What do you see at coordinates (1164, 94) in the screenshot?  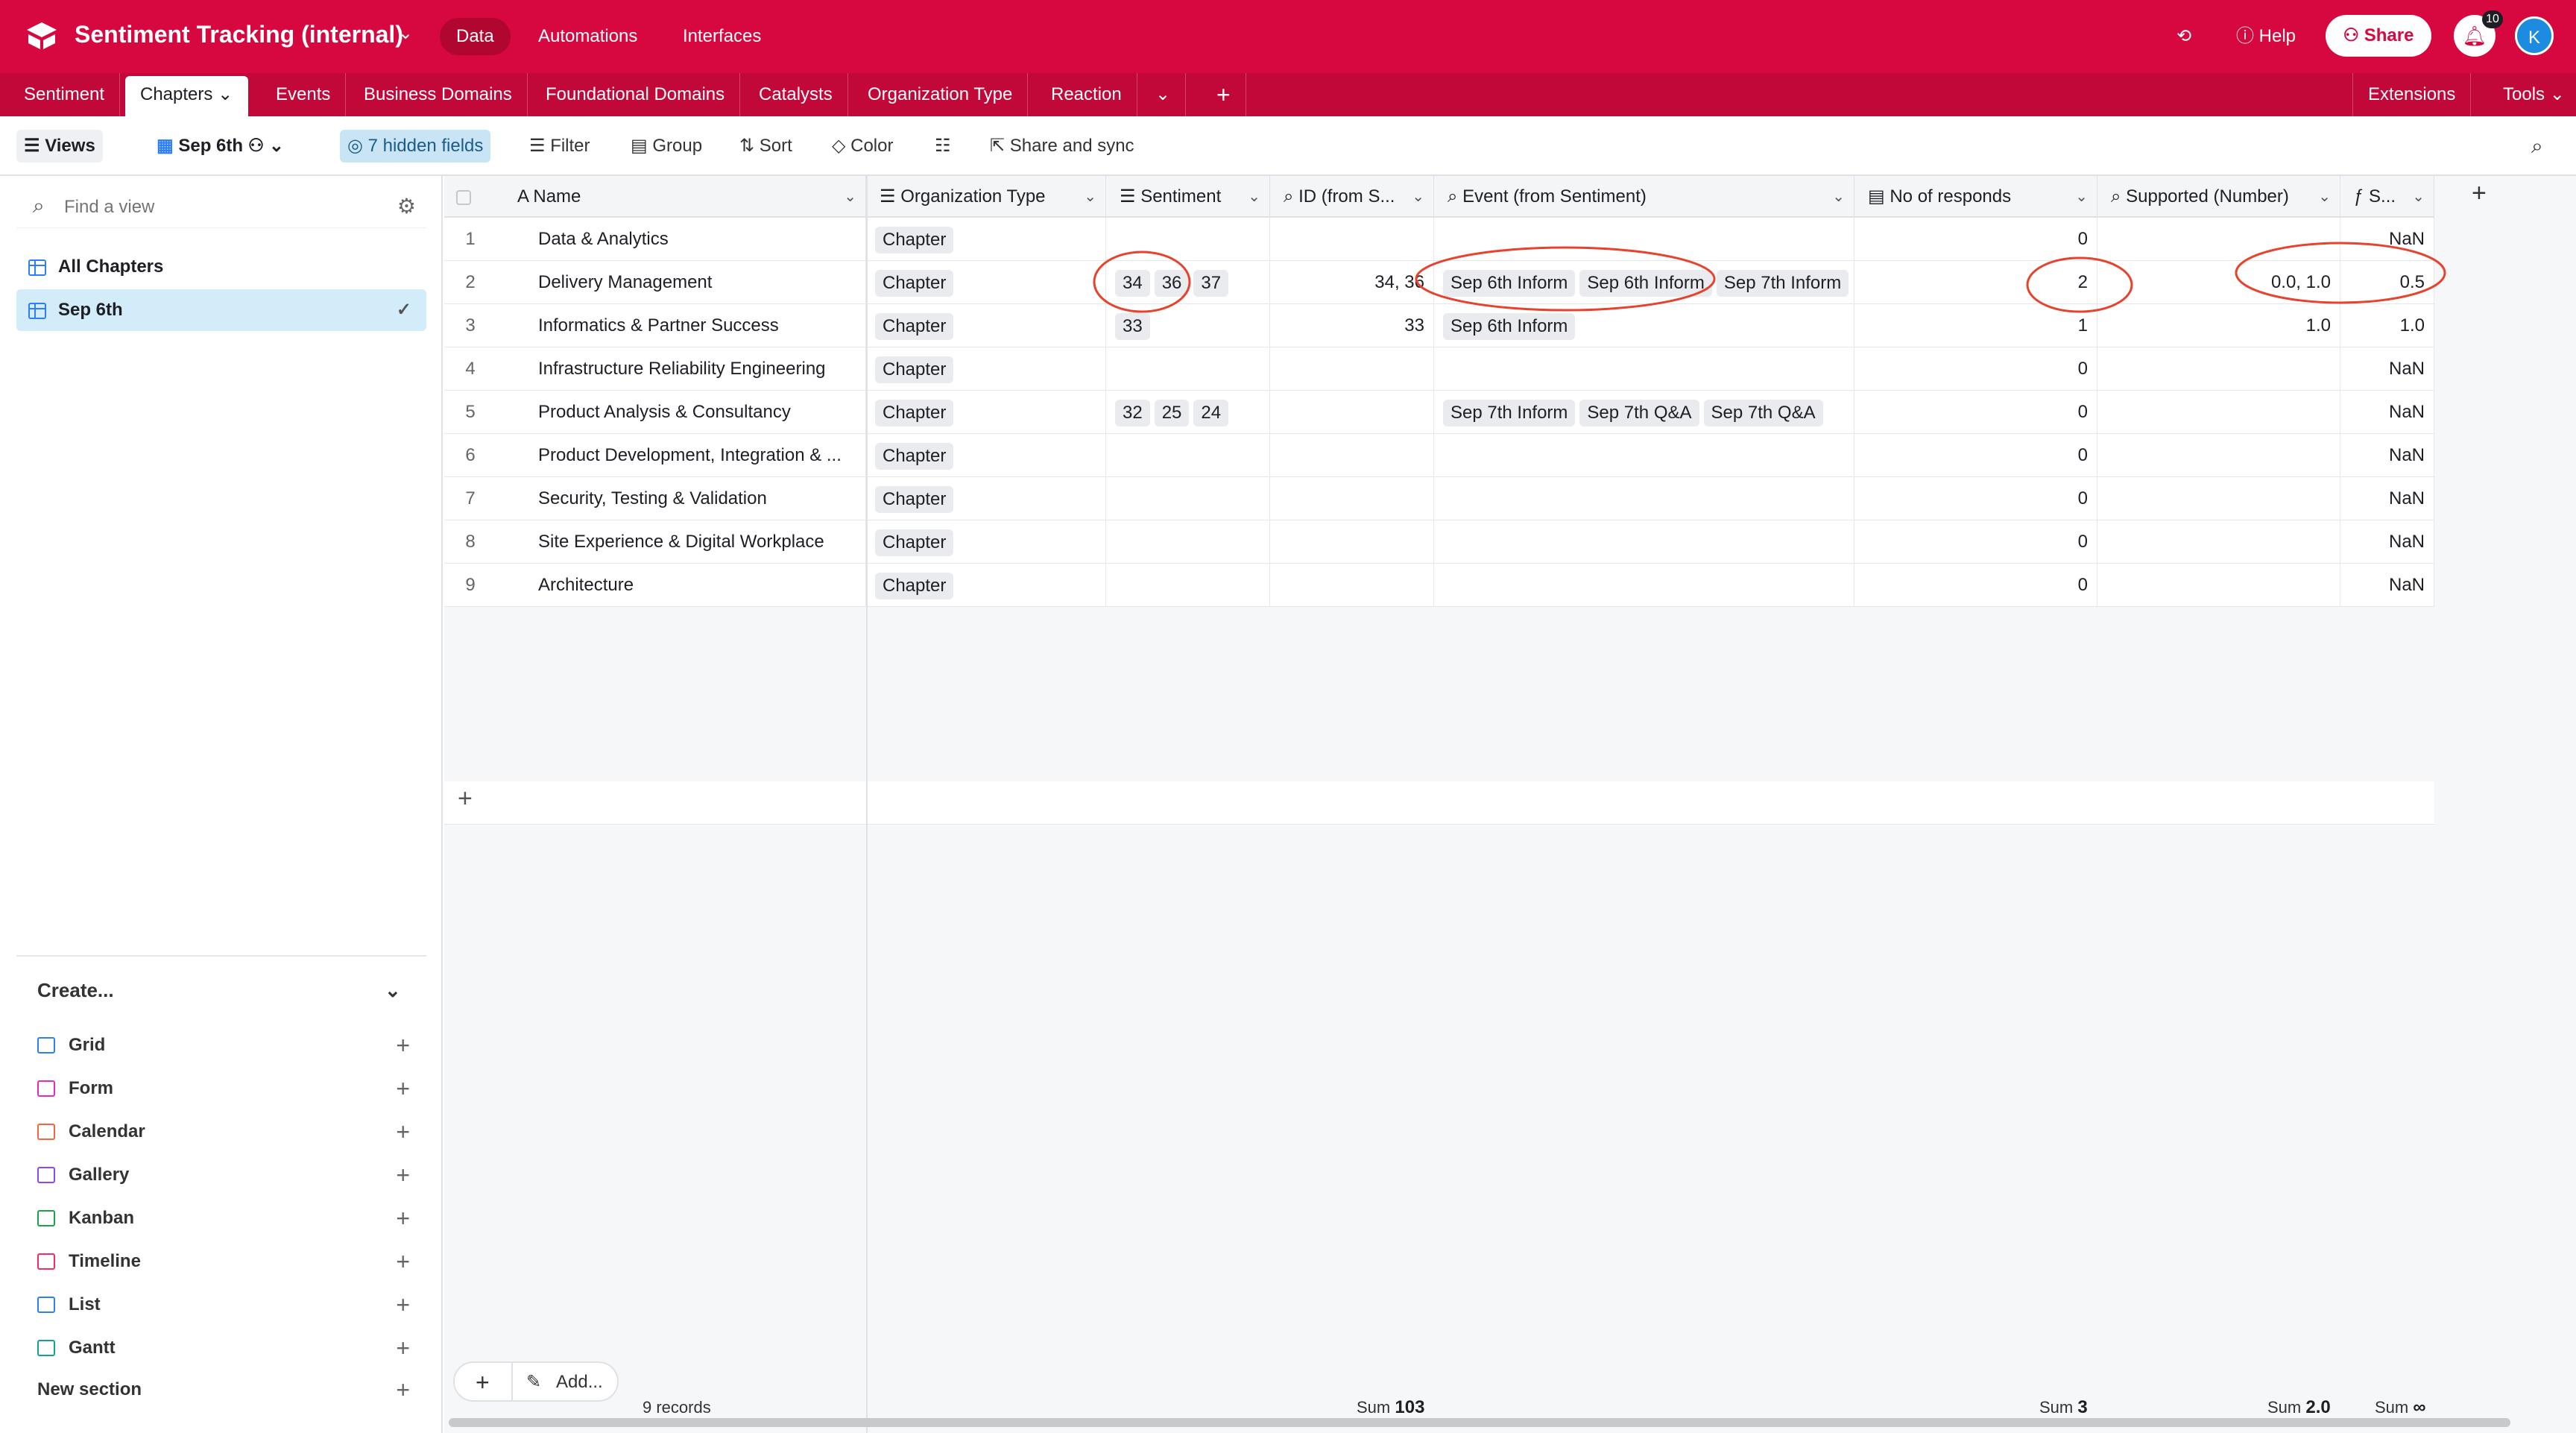 I see `more-tabs-chevron-icon: ⌄` at bounding box center [1164, 94].